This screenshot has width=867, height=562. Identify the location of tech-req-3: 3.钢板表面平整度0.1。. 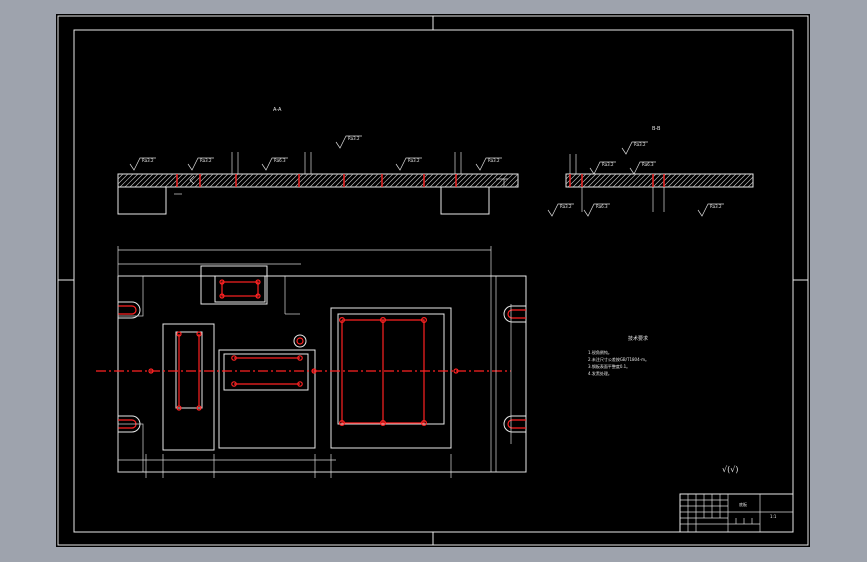
(609, 366).